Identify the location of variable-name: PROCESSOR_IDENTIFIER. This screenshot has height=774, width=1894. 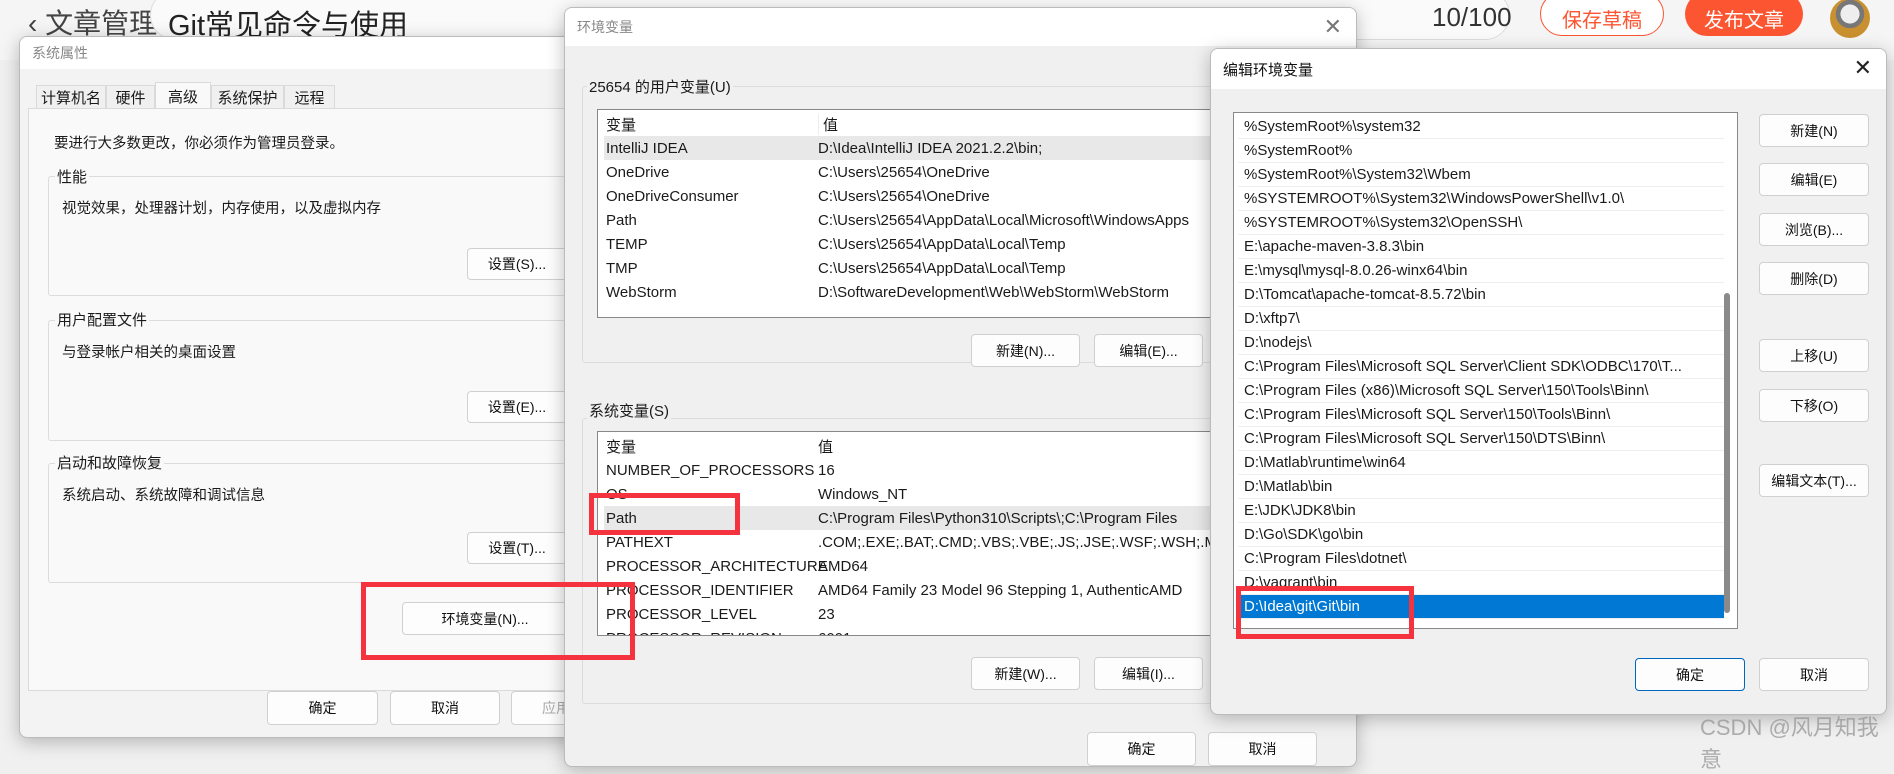
(700, 590).